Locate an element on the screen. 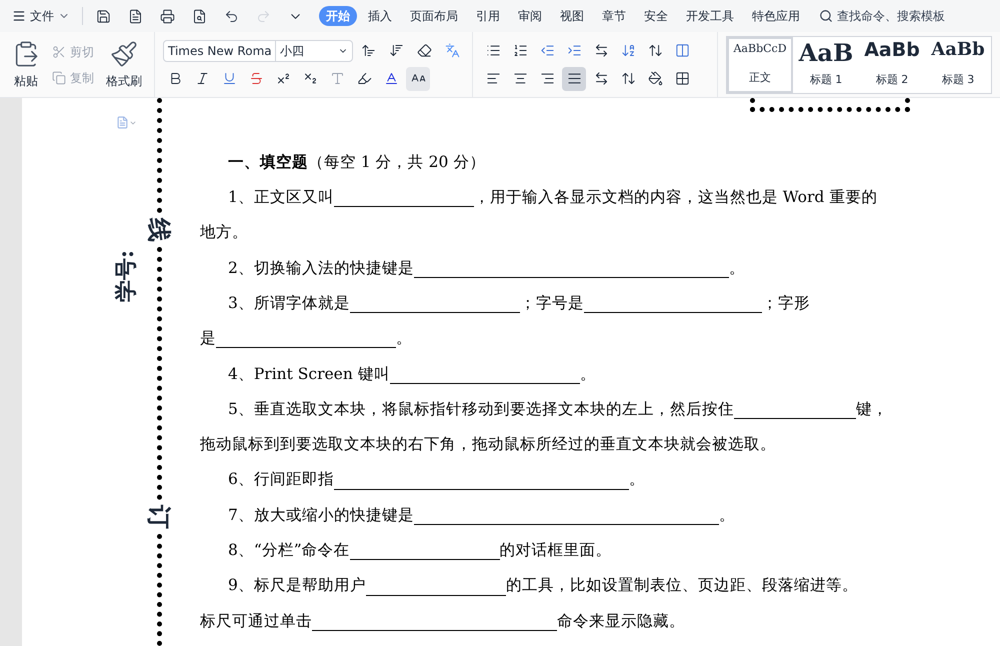  question-text: 5、垂直选取文本块，将鼠标指针移动到要选择文本块的左上，然后按住 is located at coordinates (481, 409).